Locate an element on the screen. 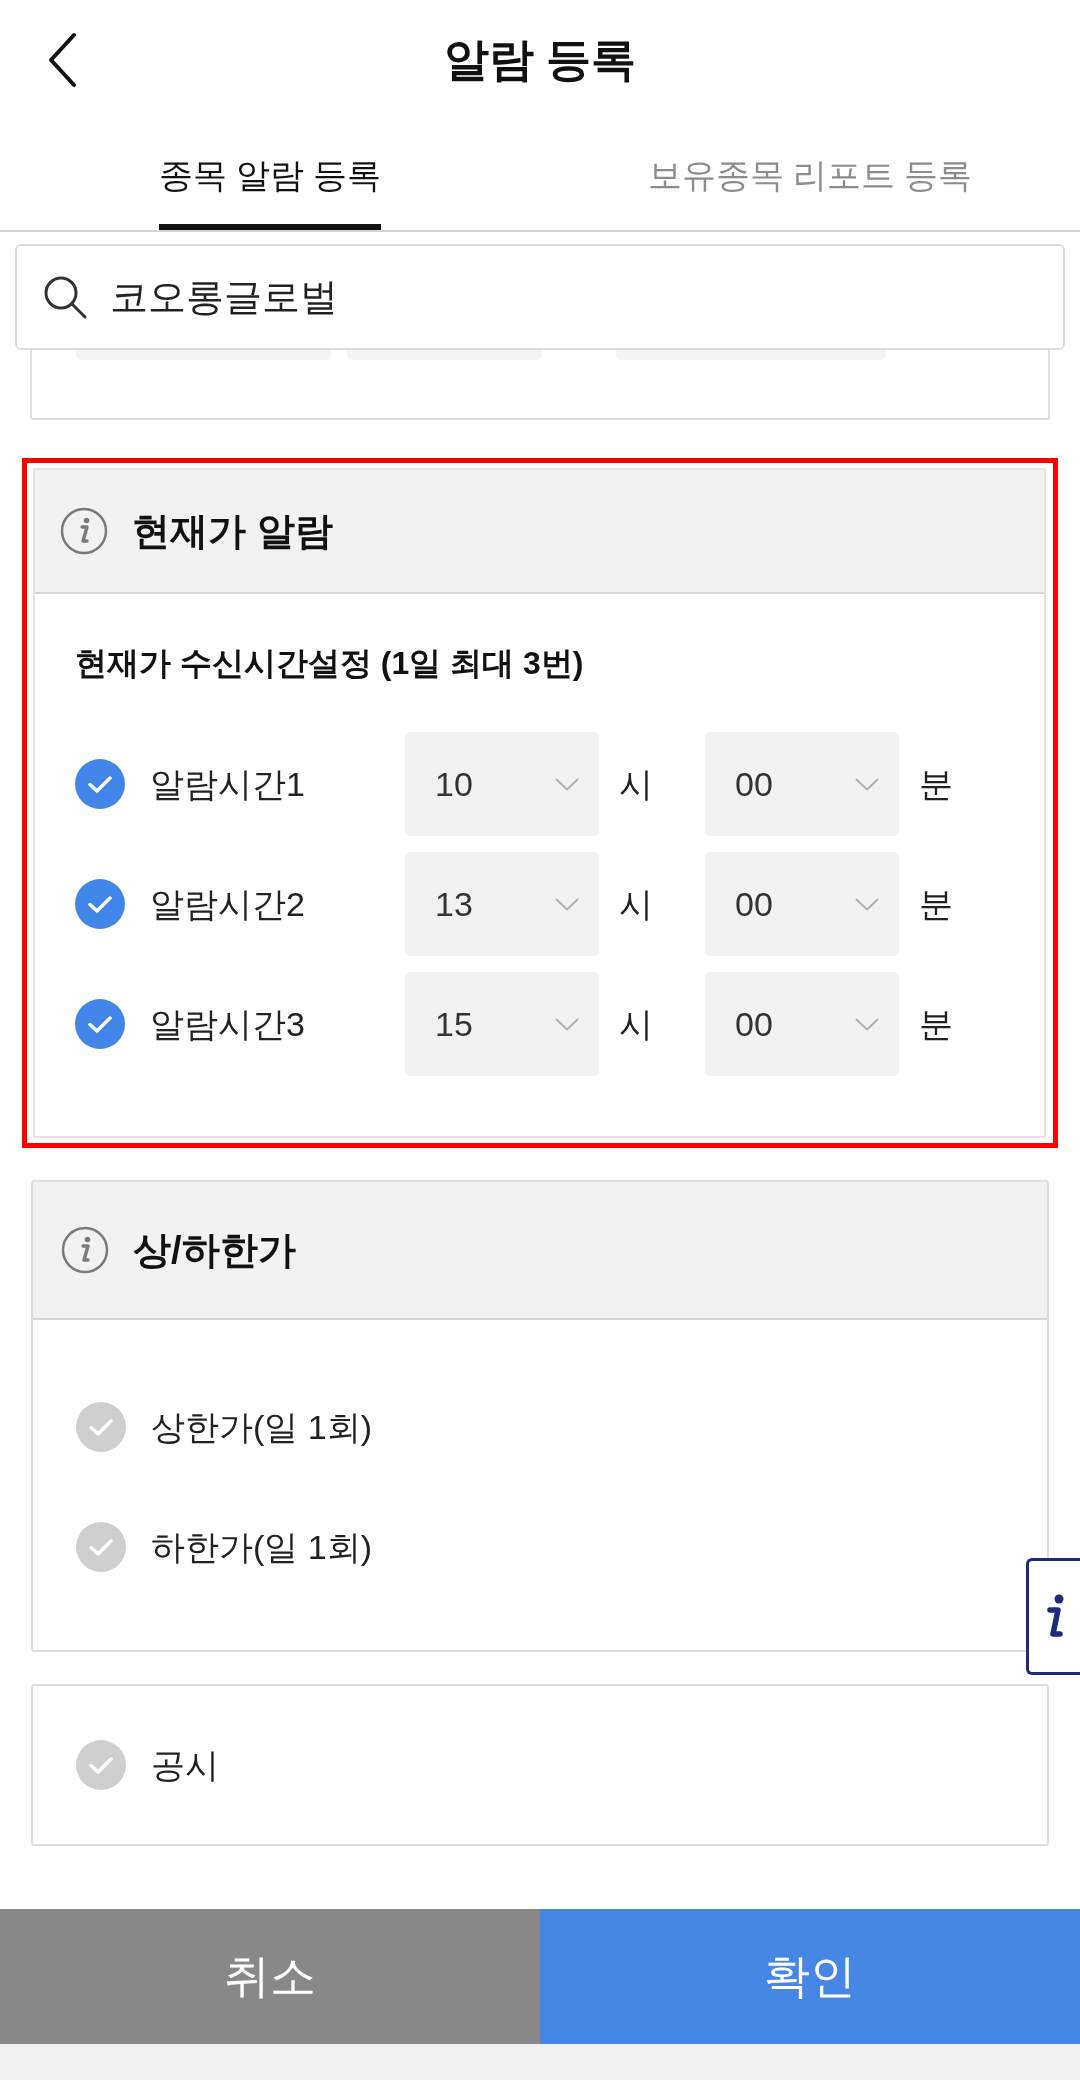 The image size is (1080, 2080). alarm-time-label: 알람시간2 is located at coordinates (228, 904).